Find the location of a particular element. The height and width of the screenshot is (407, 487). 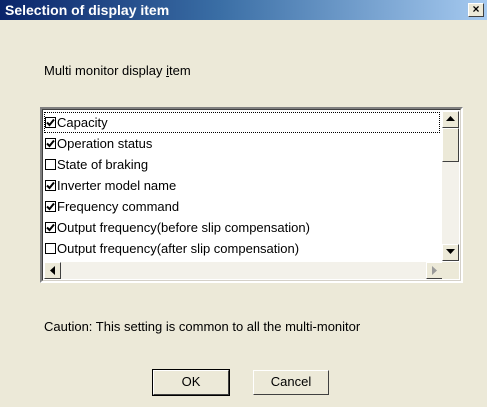

arrow-left-icon is located at coordinates (52, 270).